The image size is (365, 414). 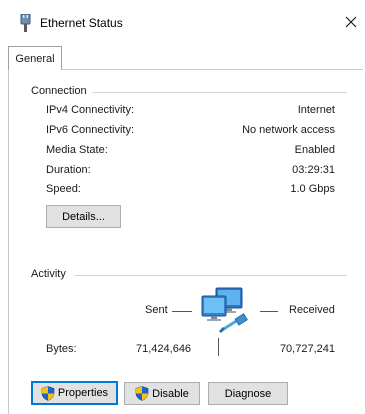 I want to click on bytes-separator, so click(x=218, y=347).